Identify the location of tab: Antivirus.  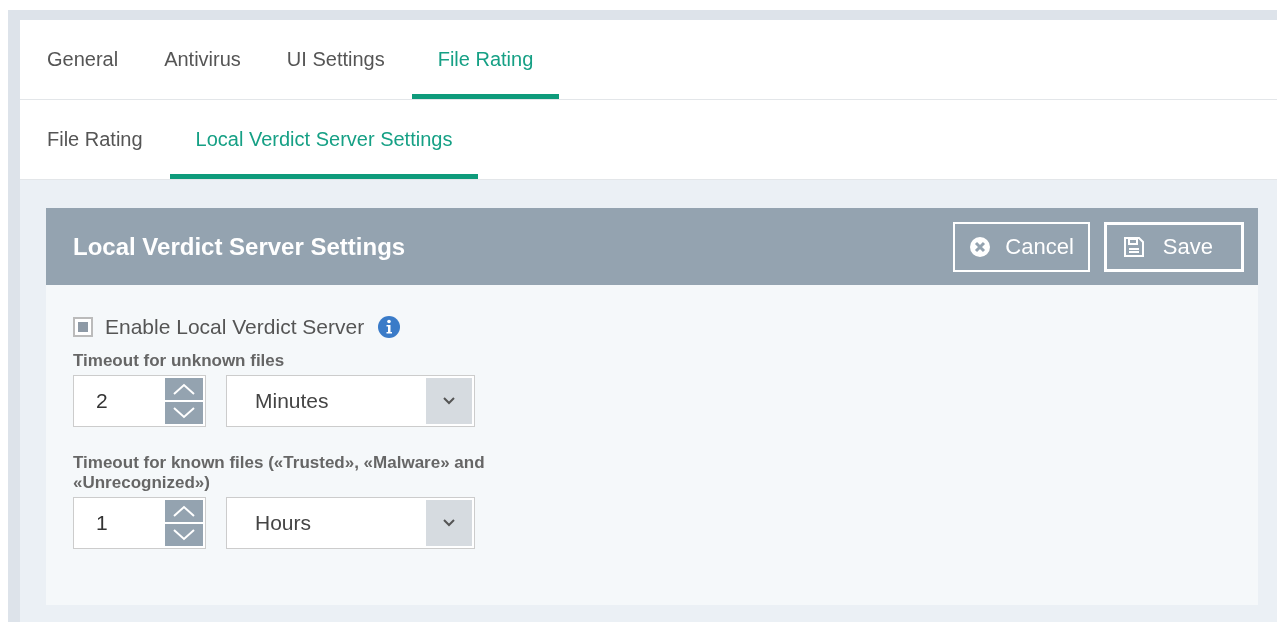
(202, 59).